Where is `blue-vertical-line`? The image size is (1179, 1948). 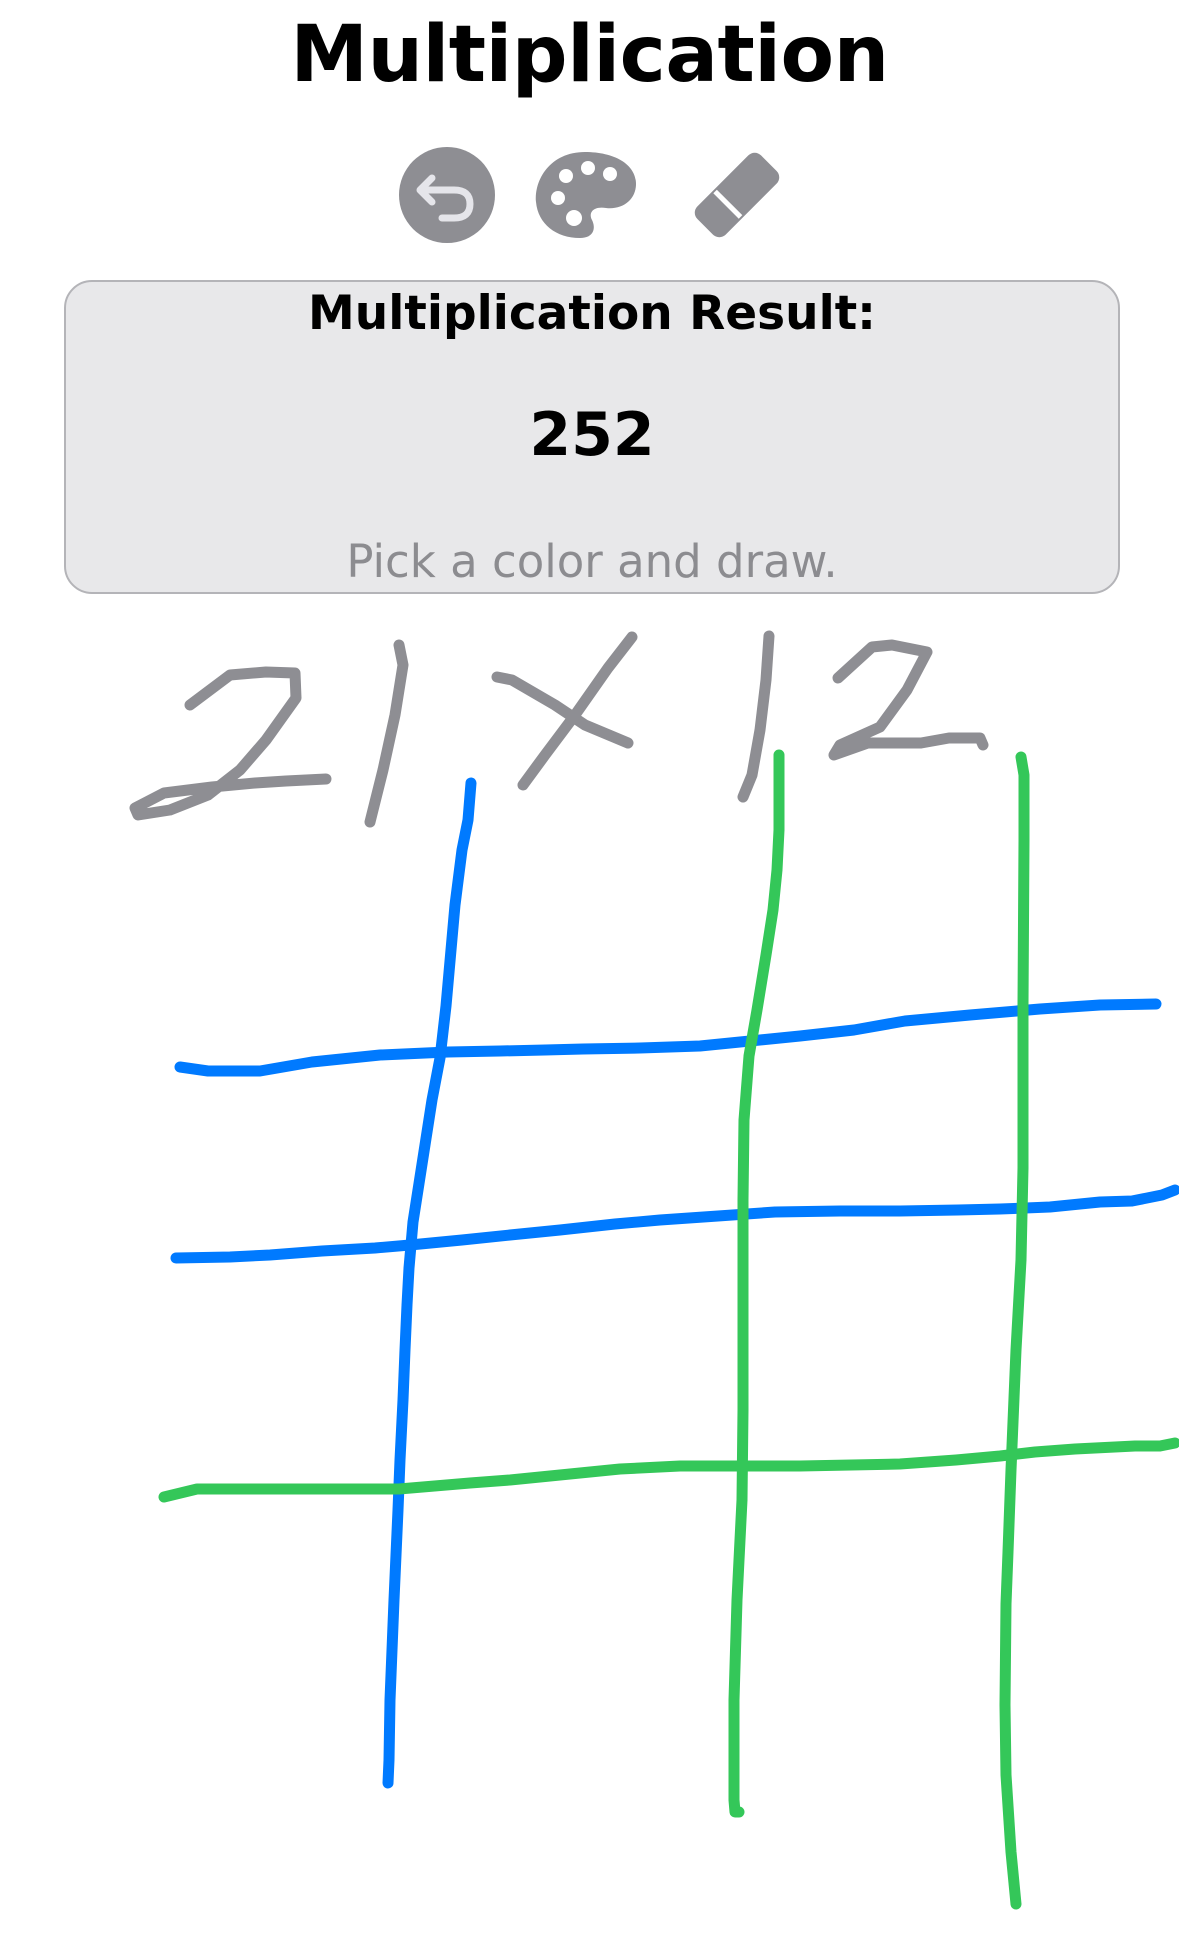
blue-vertical-line is located at coordinates (429, 1283).